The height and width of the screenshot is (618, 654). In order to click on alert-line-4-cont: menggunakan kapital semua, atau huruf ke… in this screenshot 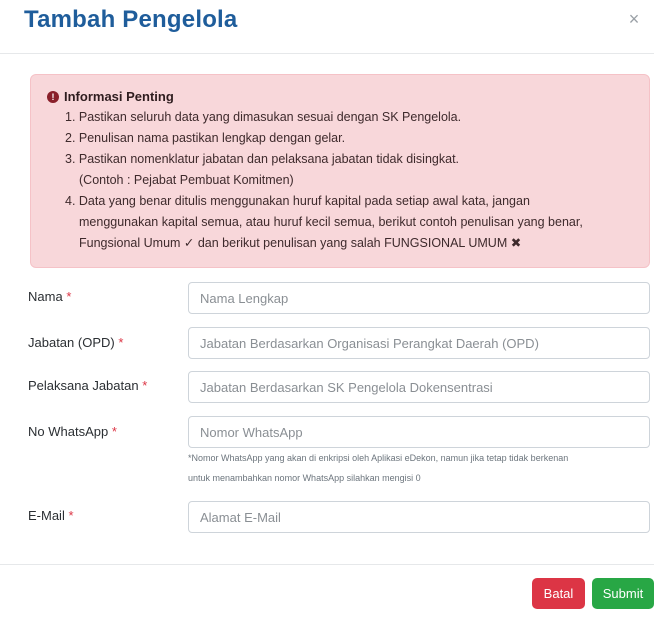, I will do `click(331, 222)`.